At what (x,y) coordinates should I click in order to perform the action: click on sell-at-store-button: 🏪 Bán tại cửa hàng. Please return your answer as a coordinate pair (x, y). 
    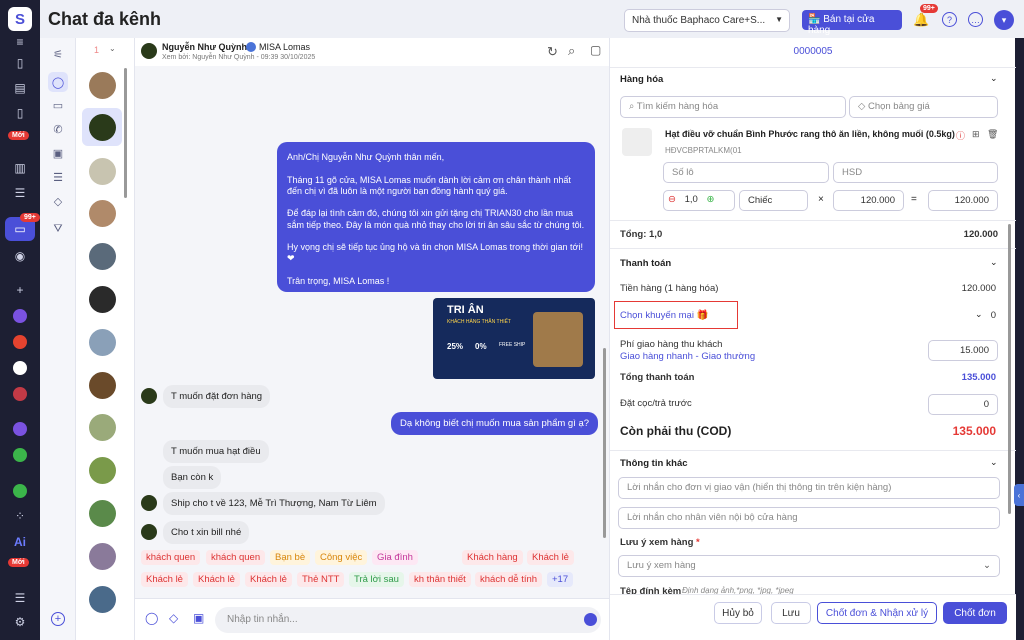
    Looking at the image, I should click on (852, 23).